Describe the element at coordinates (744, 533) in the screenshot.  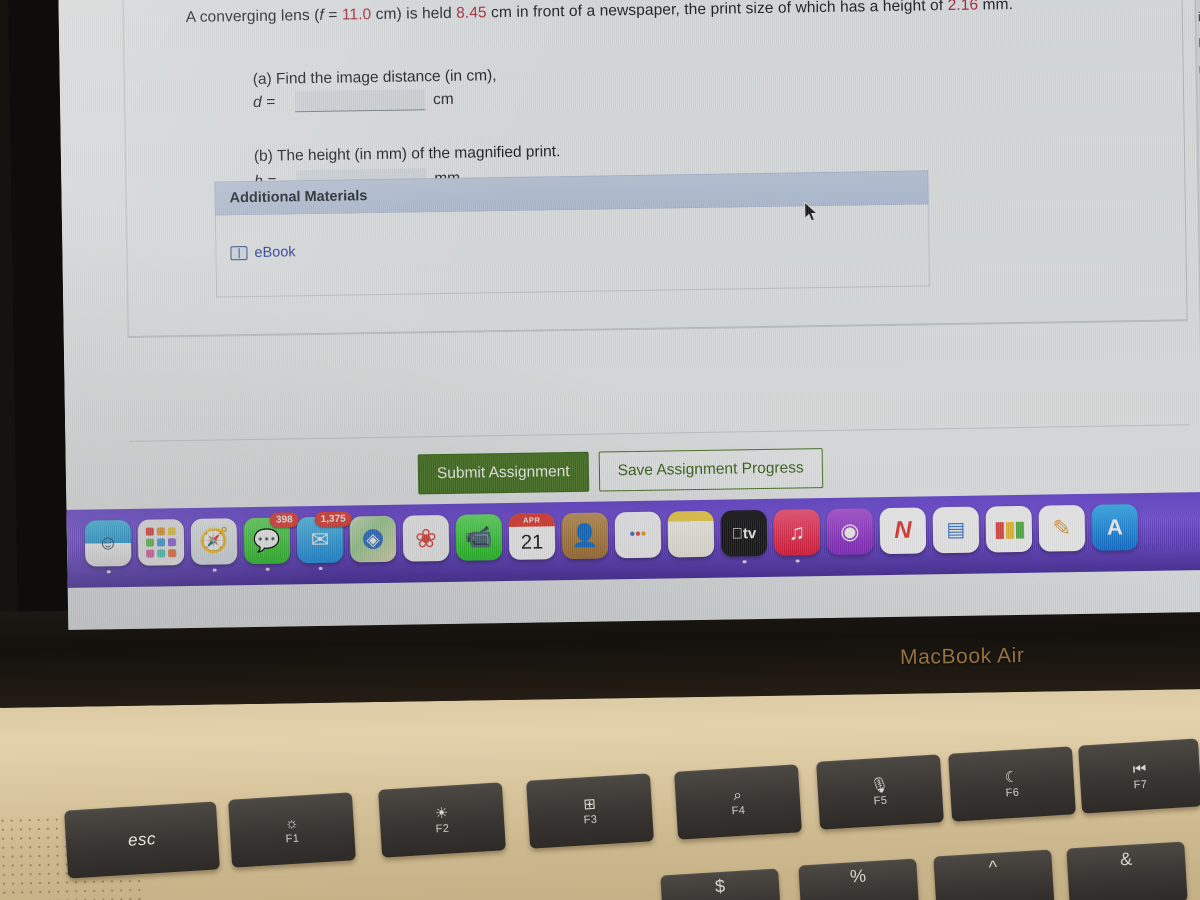
I see `apple-tv-icon: tv` at that location.